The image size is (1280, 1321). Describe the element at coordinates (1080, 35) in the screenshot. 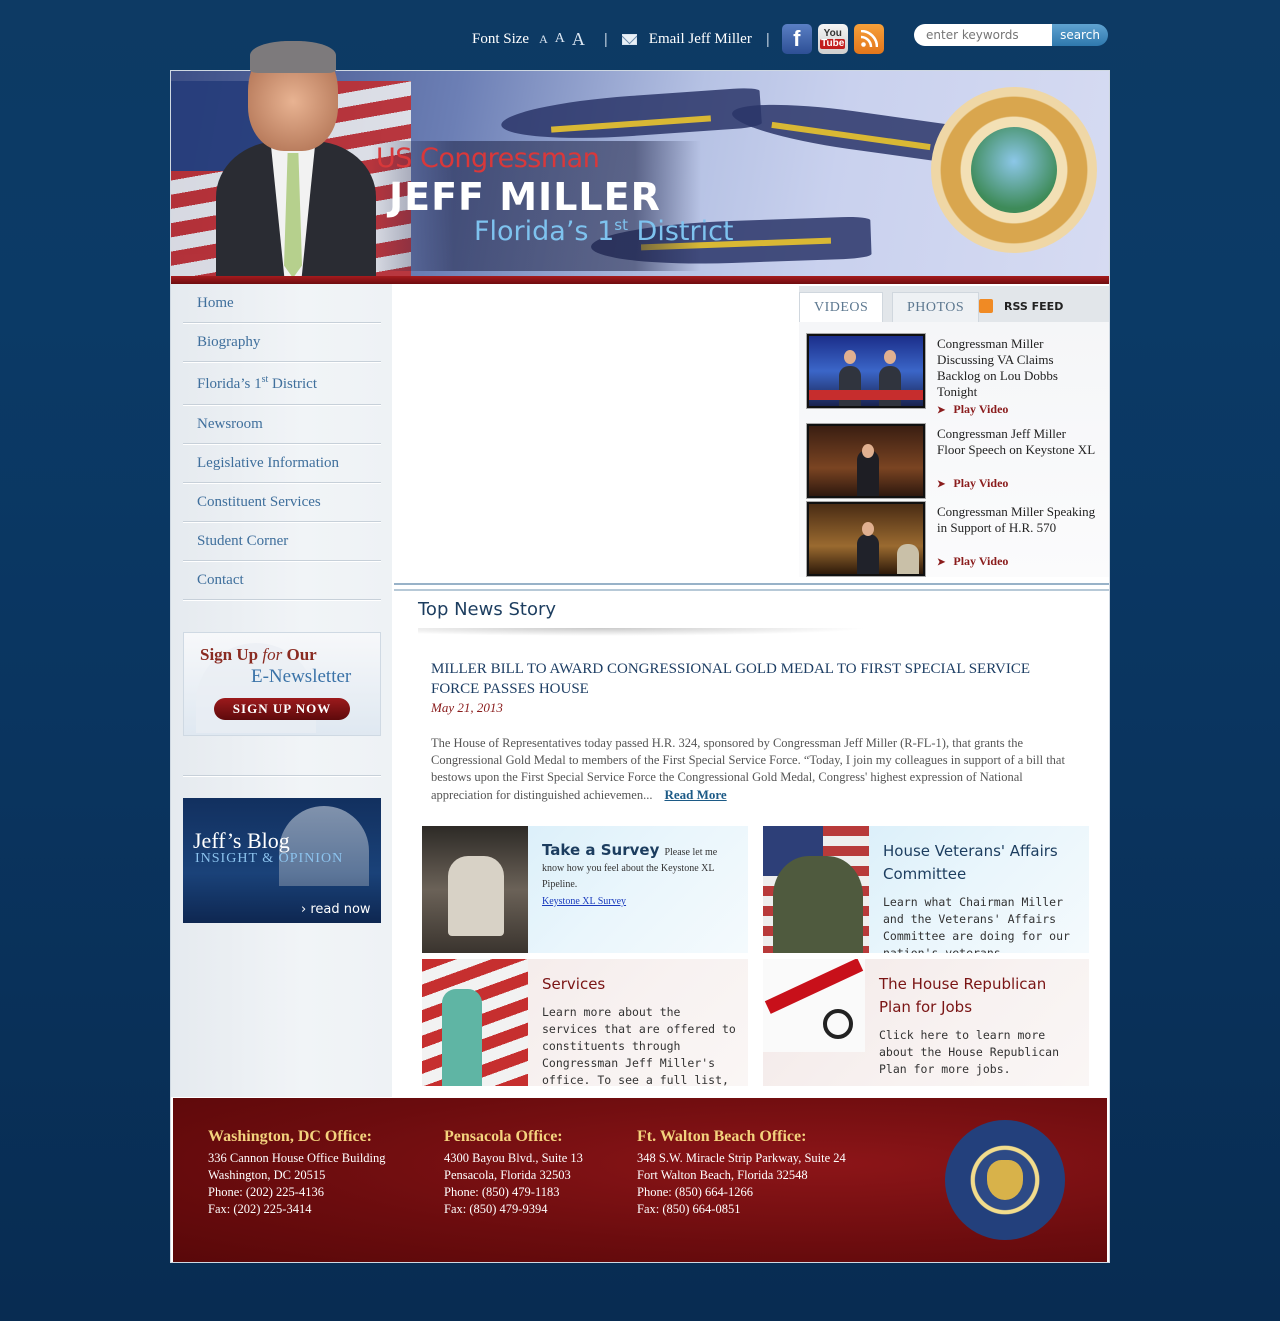

I see `search-button: search` at that location.